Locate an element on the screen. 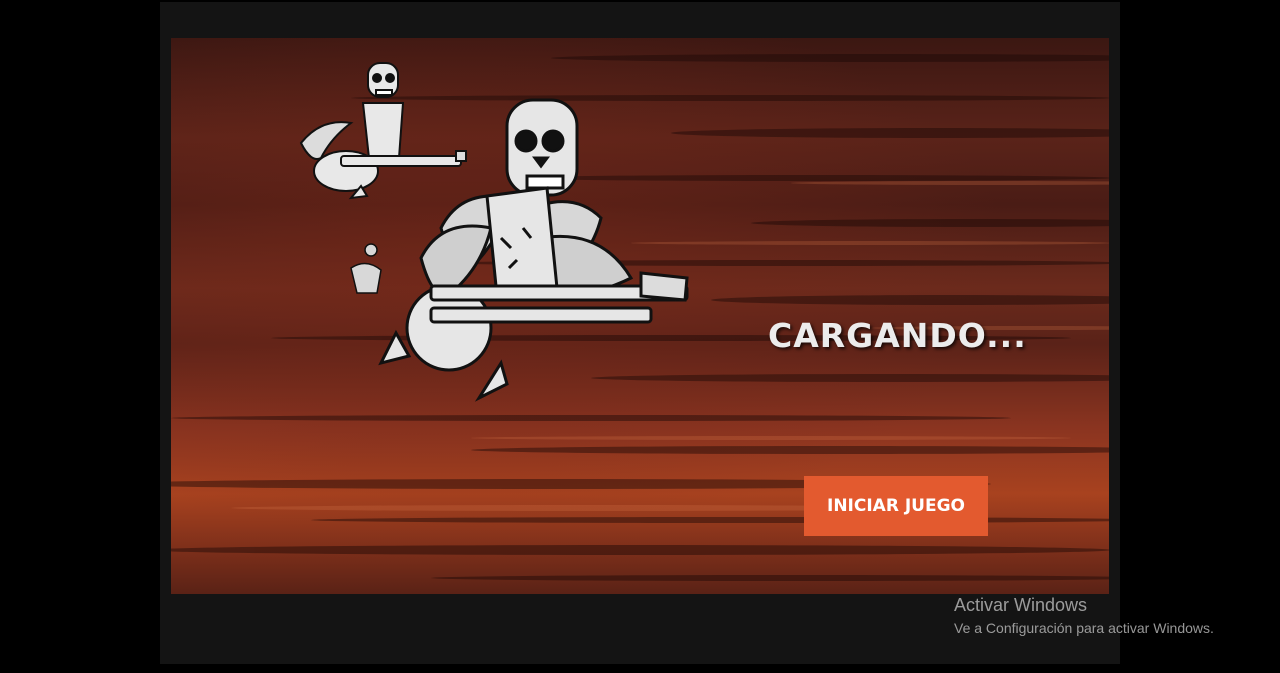 The width and height of the screenshot is (1280, 673). large-skeleton-figure is located at coordinates (533, 250).